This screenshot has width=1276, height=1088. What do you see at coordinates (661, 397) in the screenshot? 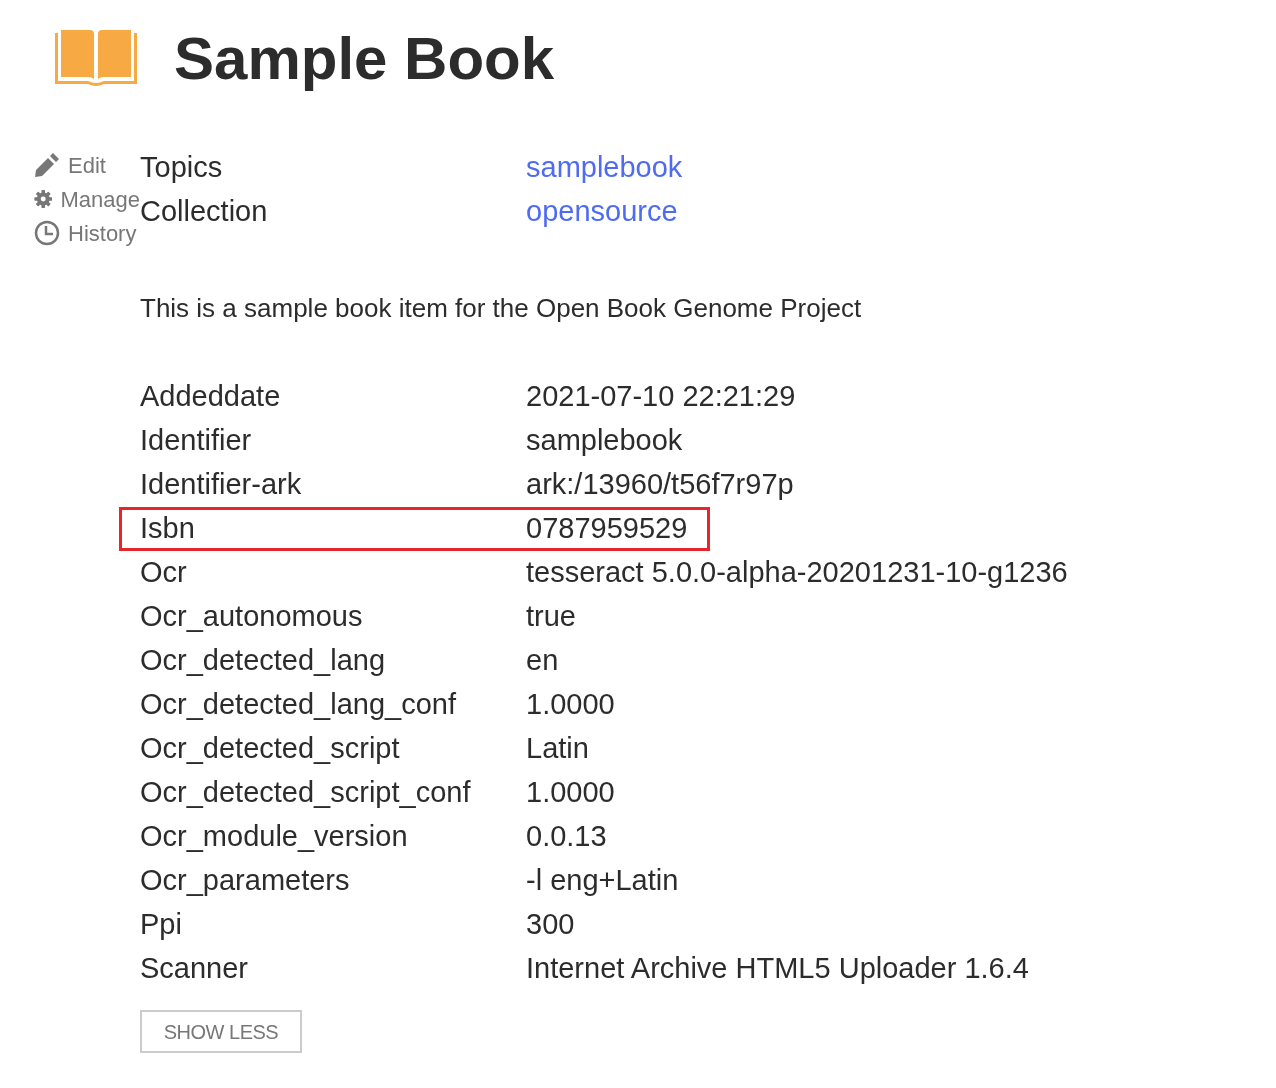
I see `field-value: 2021-07-10 22:21:29` at bounding box center [661, 397].